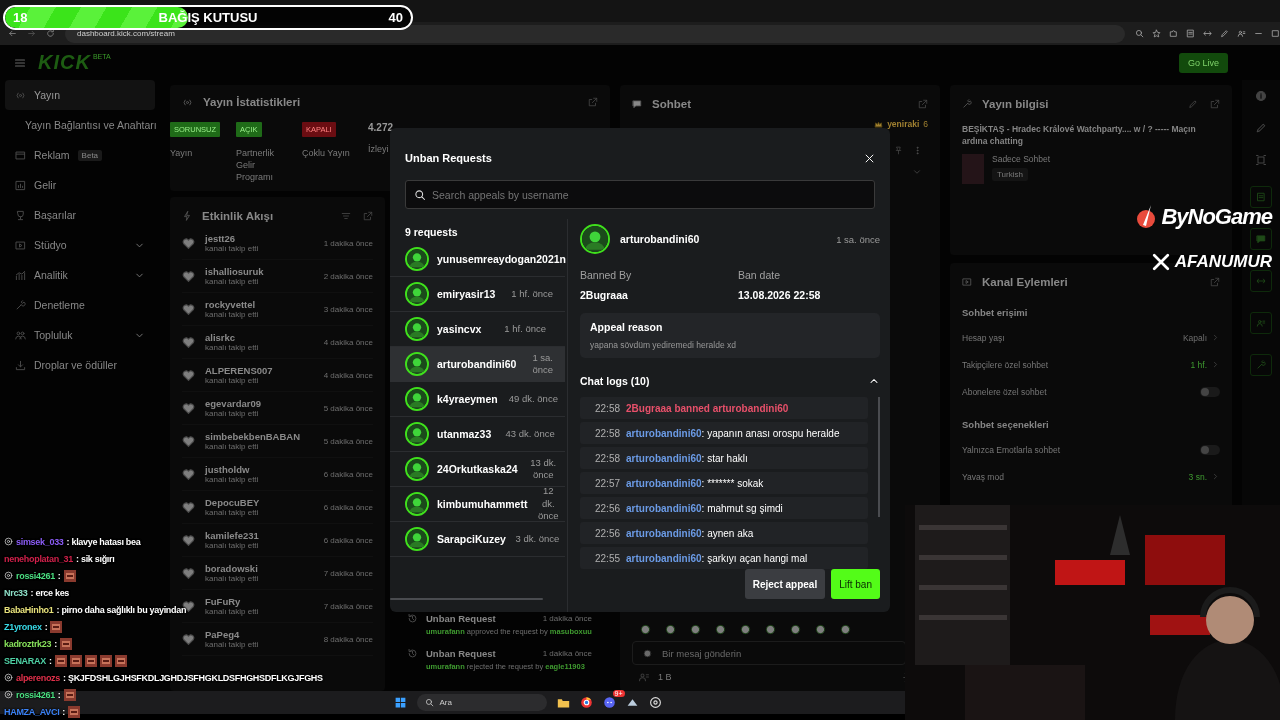  Describe the element at coordinates (80, 365) in the screenshot. I see `sidebar-item: Droplar ve ödüller` at that location.